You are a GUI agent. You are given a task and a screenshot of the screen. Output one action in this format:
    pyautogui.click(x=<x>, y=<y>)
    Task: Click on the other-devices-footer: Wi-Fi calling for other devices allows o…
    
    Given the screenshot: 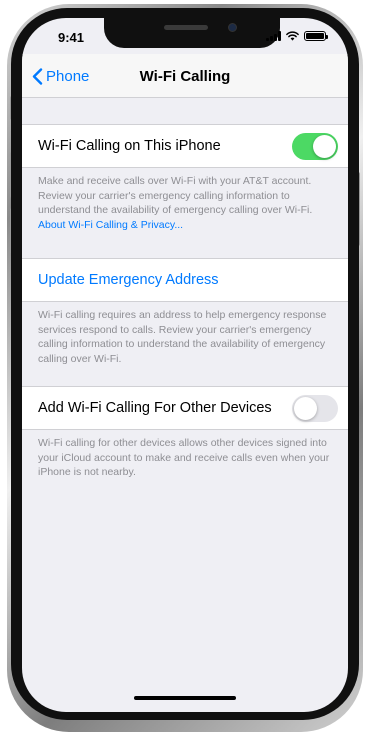 What is the action you would take?
    pyautogui.click(x=184, y=457)
    